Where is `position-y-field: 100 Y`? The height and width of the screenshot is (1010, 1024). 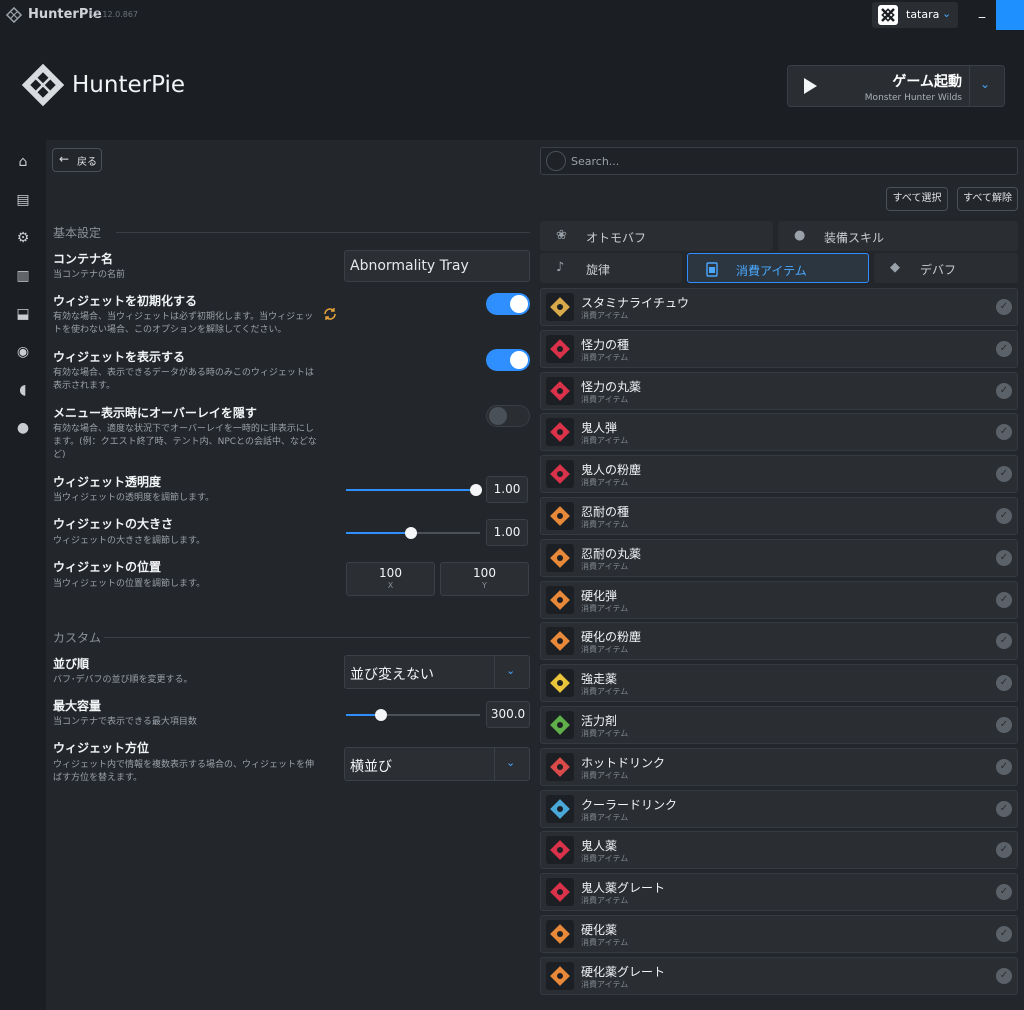 position-y-field: 100 Y is located at coordinates (484, 579).